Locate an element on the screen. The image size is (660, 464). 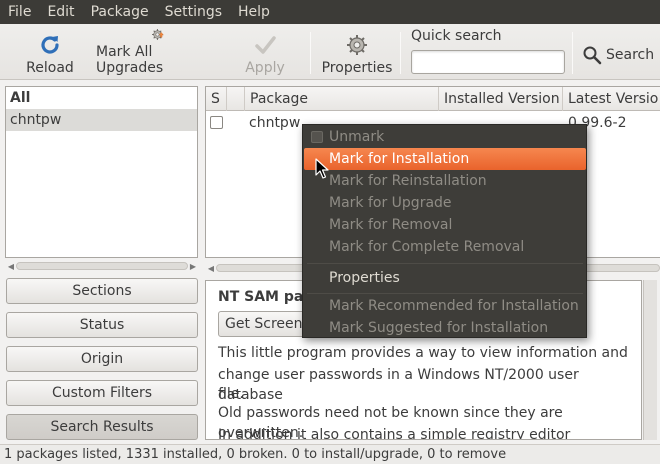
package-summary-title: NT SAM pas is located at coordinates (265, 297).